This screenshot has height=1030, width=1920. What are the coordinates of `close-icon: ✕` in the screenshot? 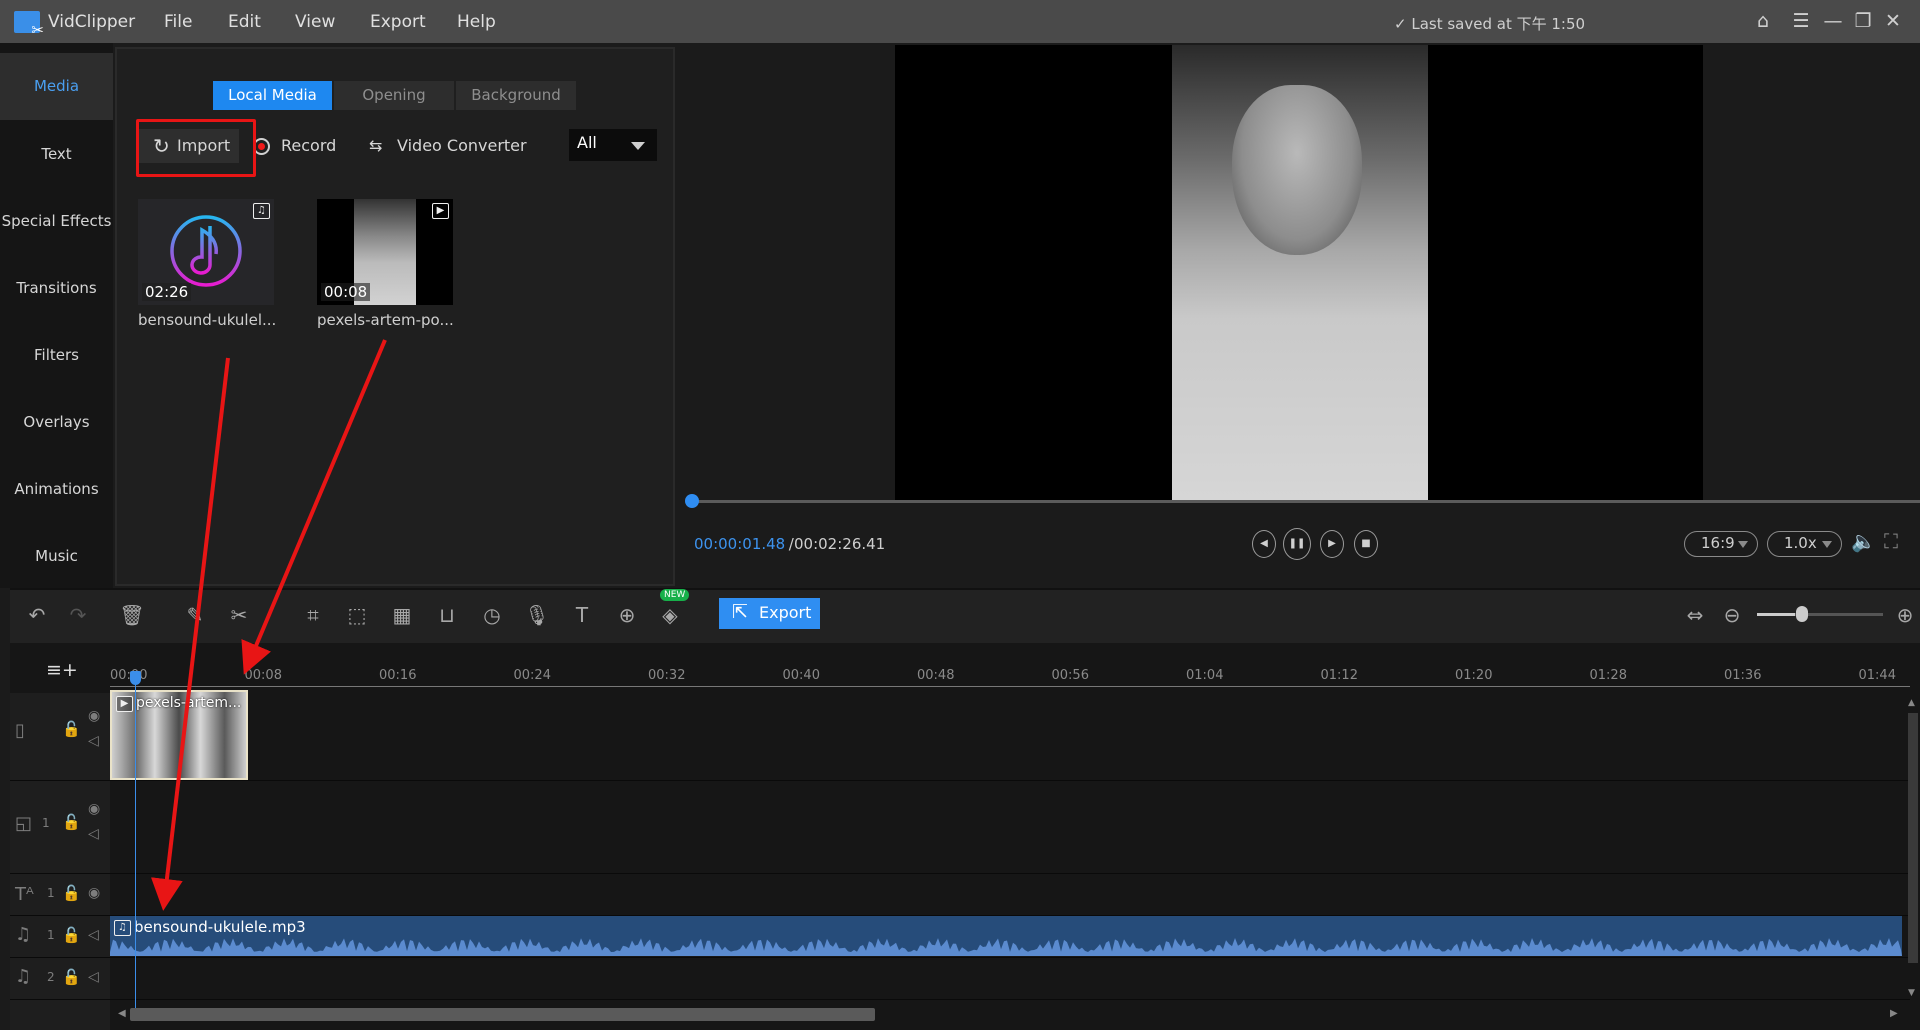 It's located at (1893, 21).